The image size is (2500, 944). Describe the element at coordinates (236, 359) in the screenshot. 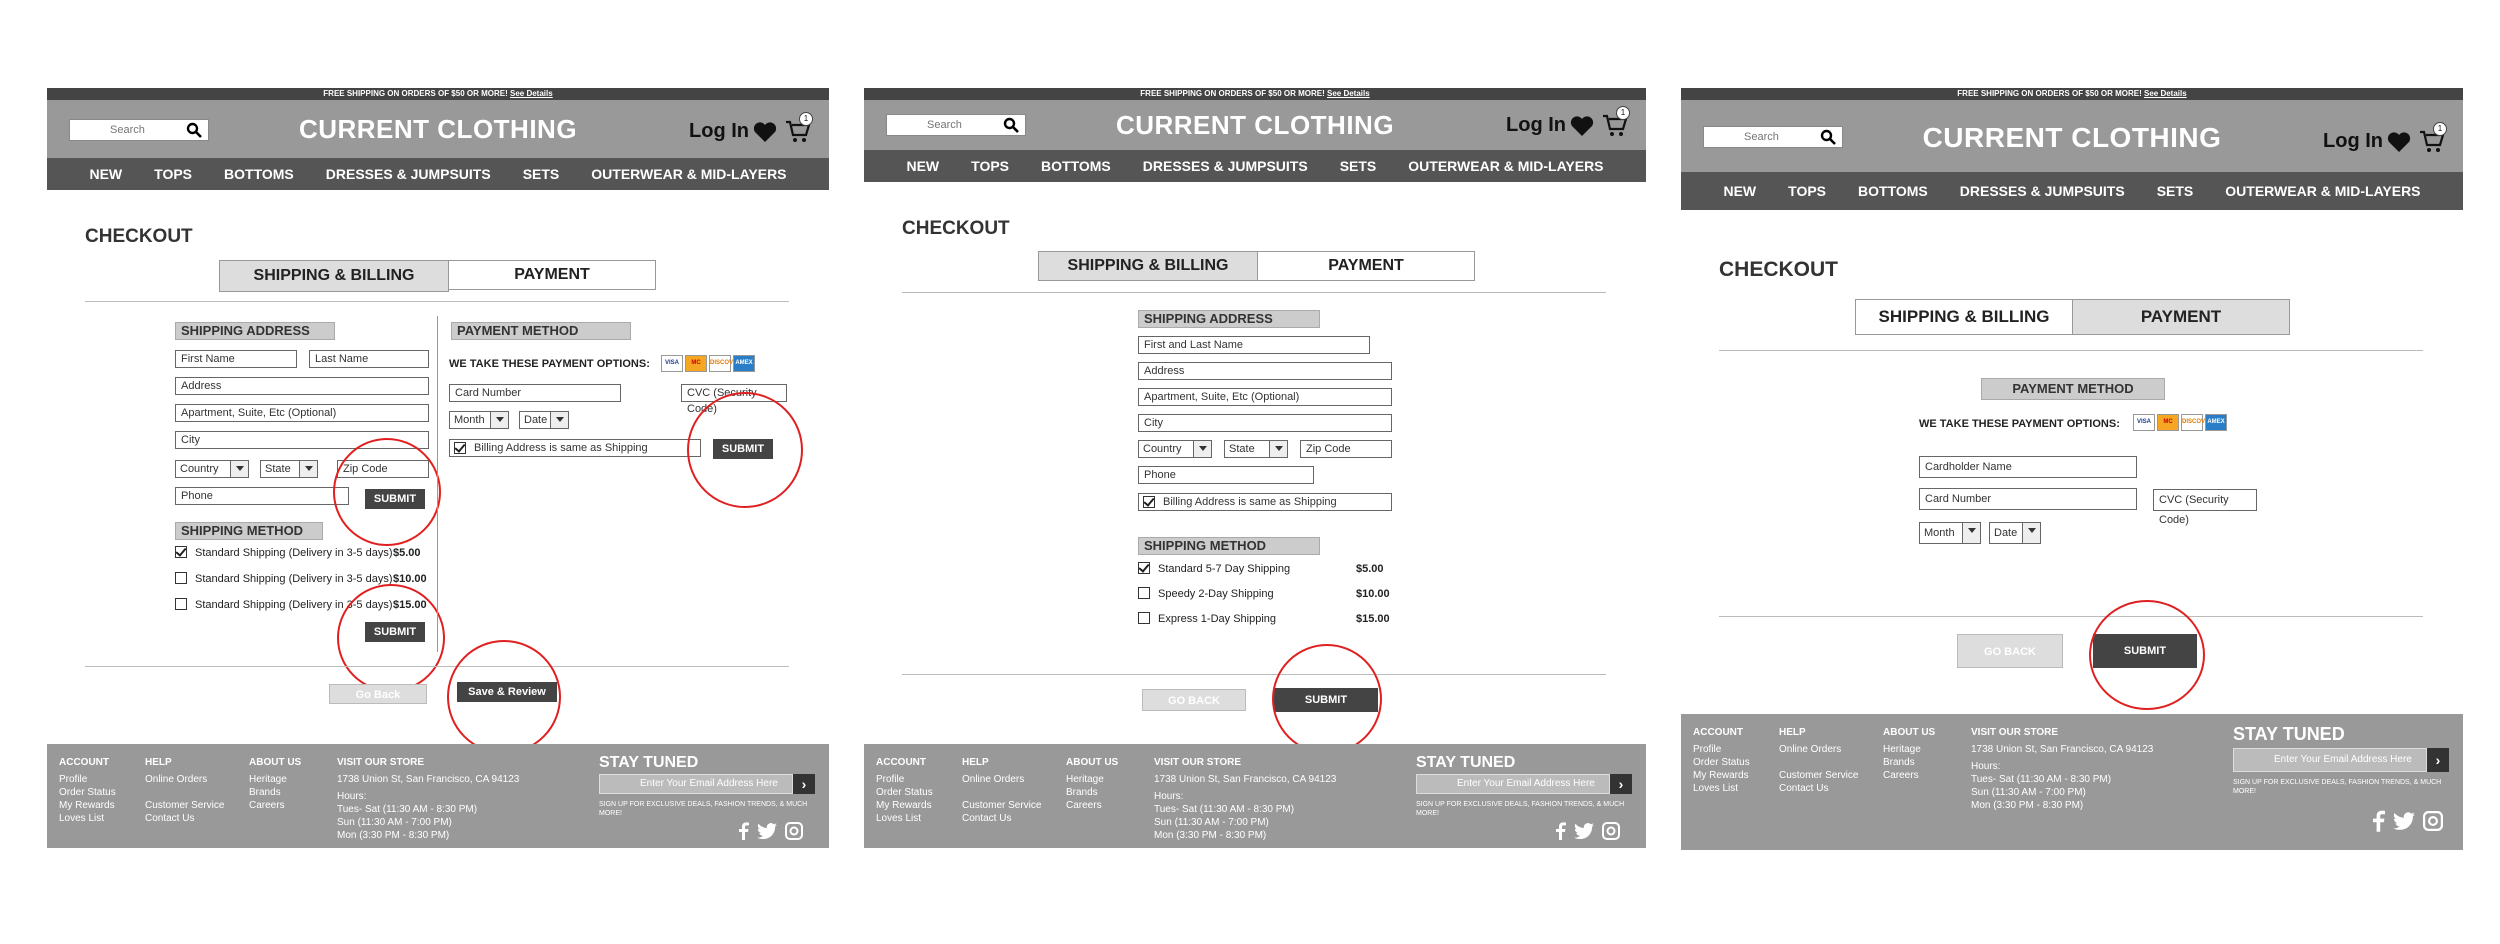

I see `first-name-field: First Name` at that location.